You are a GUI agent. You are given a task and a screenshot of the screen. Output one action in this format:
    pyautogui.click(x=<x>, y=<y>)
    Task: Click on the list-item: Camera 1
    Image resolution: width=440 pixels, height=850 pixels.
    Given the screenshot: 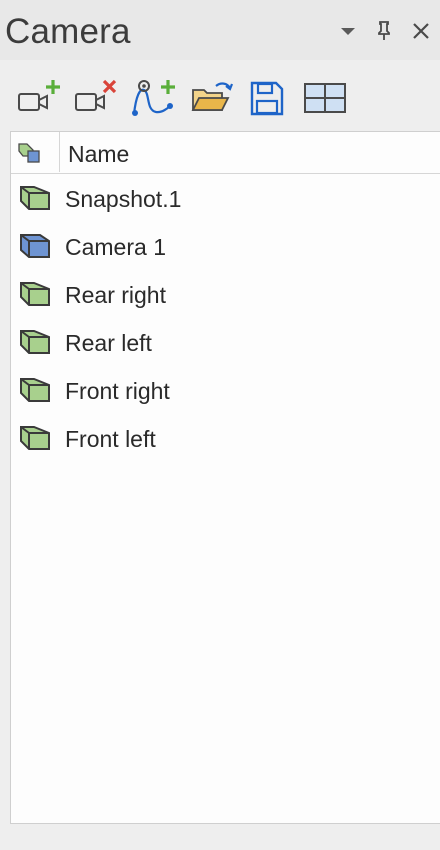 What is the action you would take?
    pyautogui.click(x=225, y=246)
    